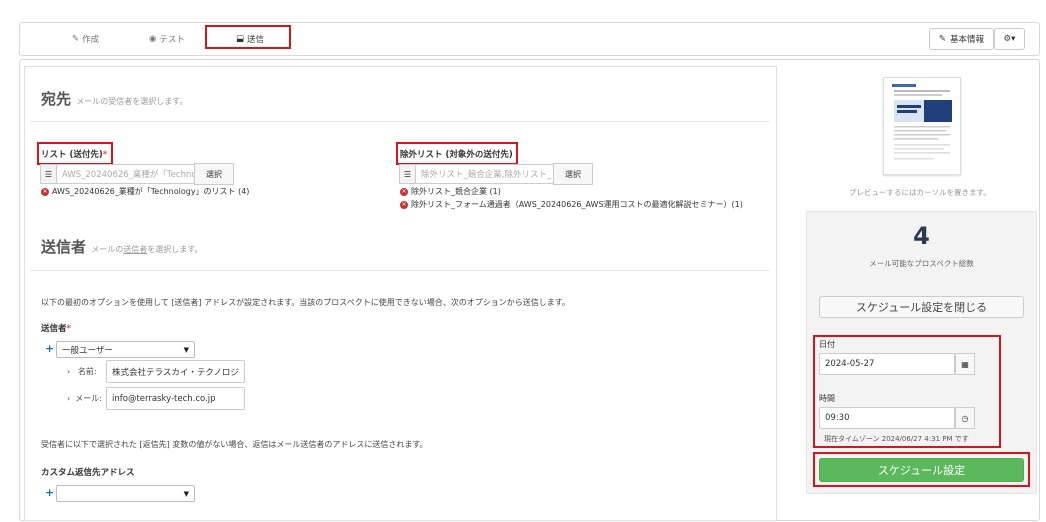  I want to click on name-row-label: › 名前:, so click(82, 371).